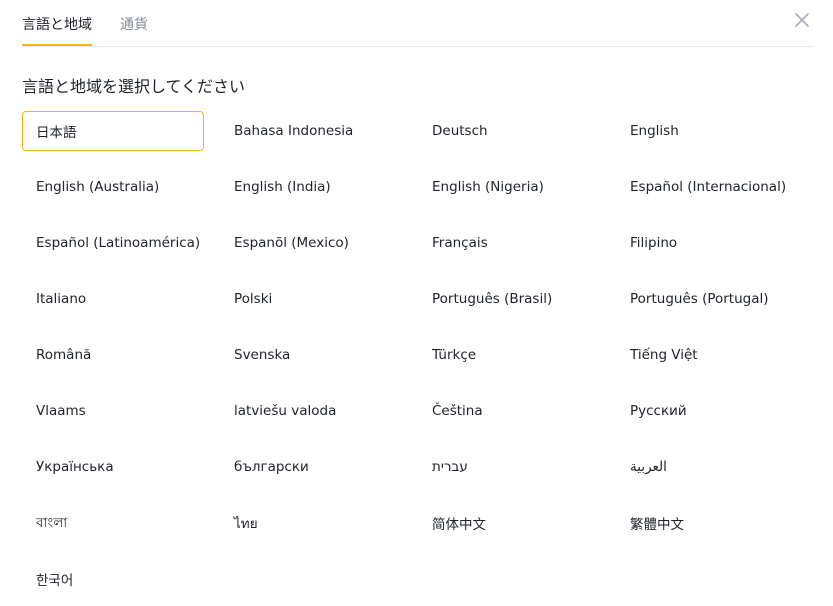 Image resolution: width=833 pixels, height=606 pixels. What do you see at coordinates (113, 579) in the screenshot?
I see `language-option: 한국어` at bounding box center [113, 579].